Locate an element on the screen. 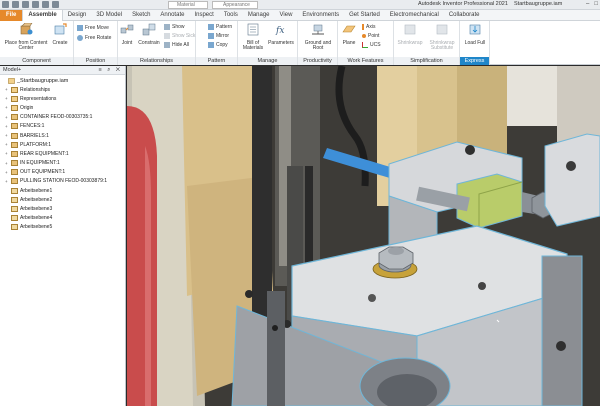 This screenshot has width=600, height=406. shrinkwrap-button: Shrinkwrap is located at coordinates (410, 34).